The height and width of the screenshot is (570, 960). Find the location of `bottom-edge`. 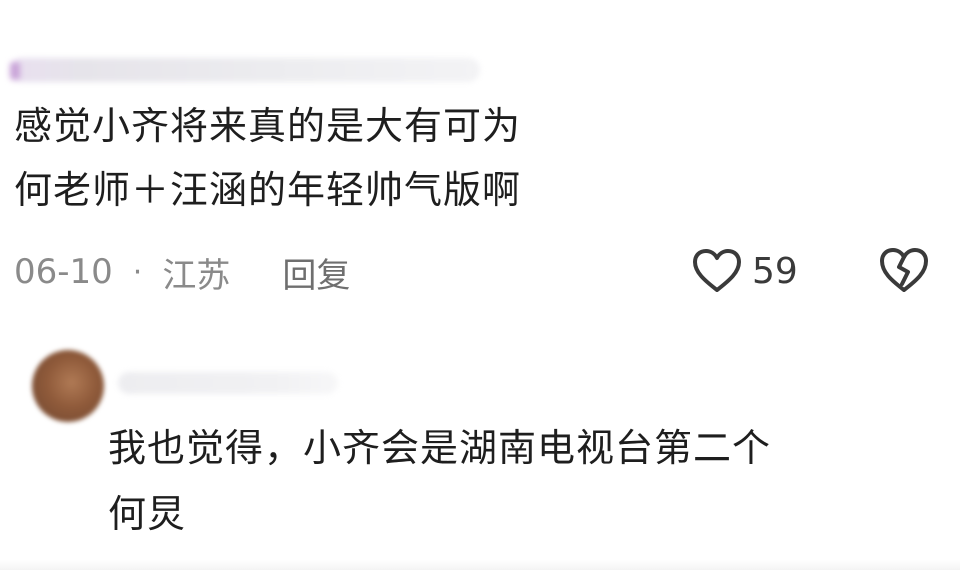

bottom-edge is located at coordinates (480, 565).